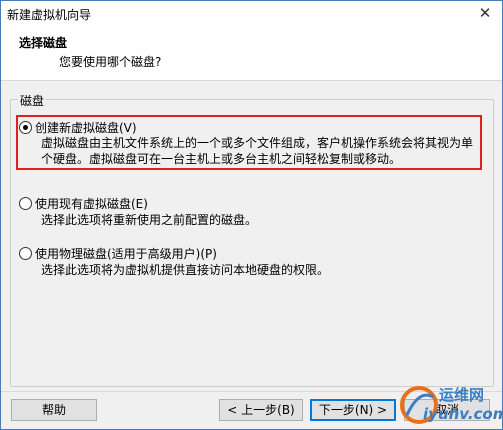 This screenshot has height=430, width=503. Describe the element at coordinates (126, 253) in the screenshot. I see `use-physical-disk-label: 使用物理磁盘(适用于高级用户)(P)` at that location.